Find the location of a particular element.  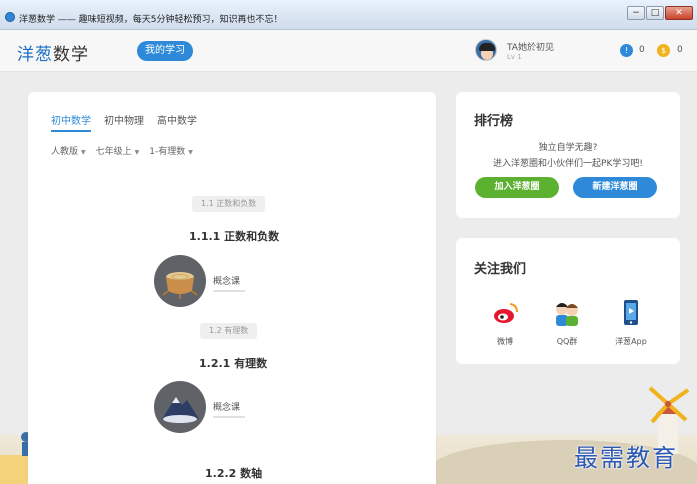

filter-bar: 人教版 ▼ 七年级上 ▼ 1-有理数 ▼ is located at coordinates (122, 150).